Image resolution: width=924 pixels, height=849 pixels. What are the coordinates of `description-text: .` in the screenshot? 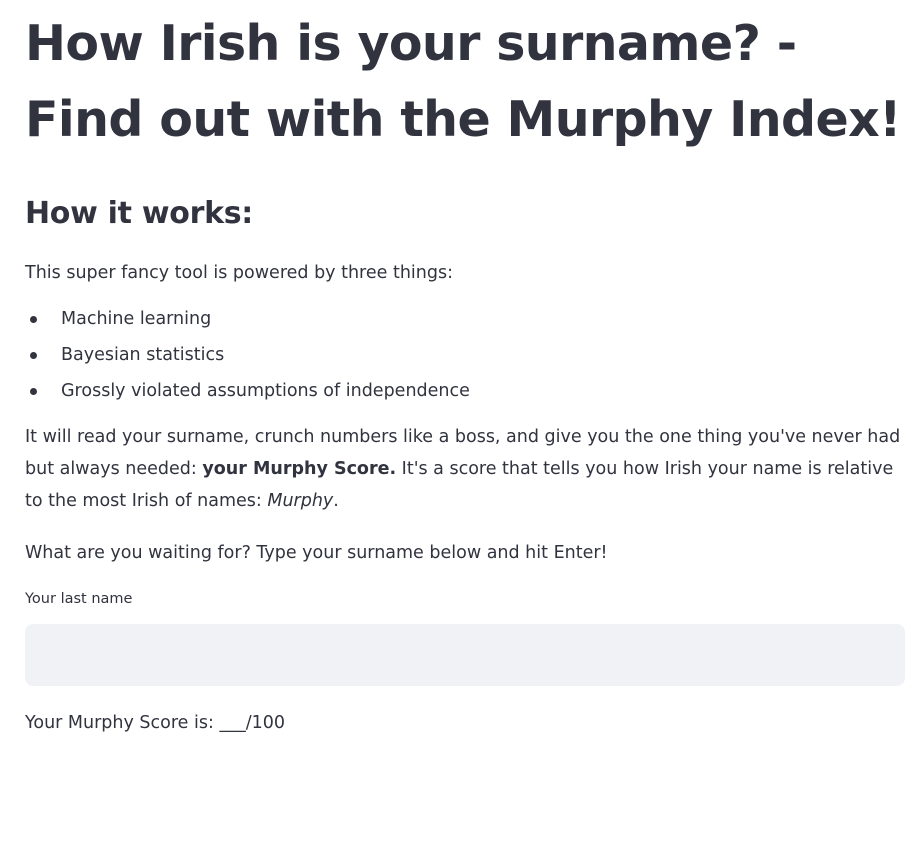 It's located at (336, 501).